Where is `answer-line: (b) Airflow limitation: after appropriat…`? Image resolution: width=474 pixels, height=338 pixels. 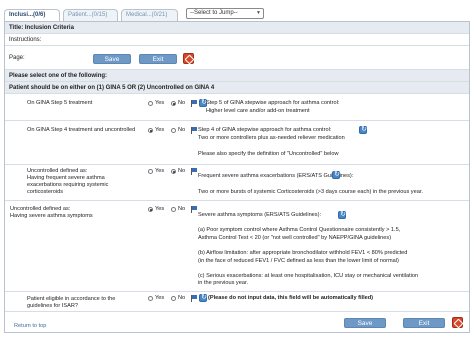
answer-line: (b) Airflow limitation: after appropriat… is located at coordinates (303, 252).